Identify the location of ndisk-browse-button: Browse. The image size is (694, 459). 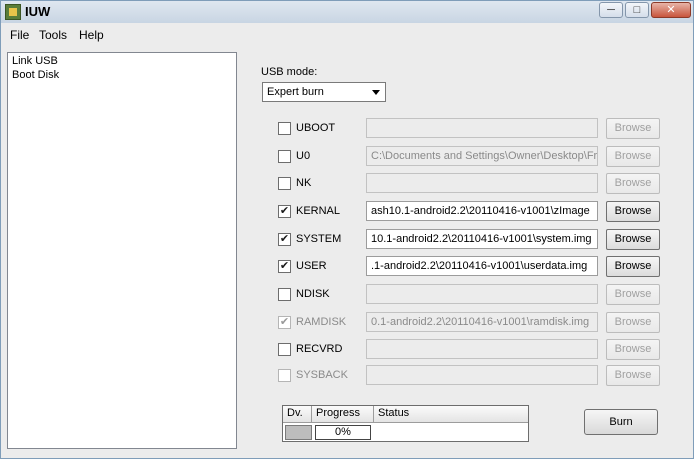
(633, 294).